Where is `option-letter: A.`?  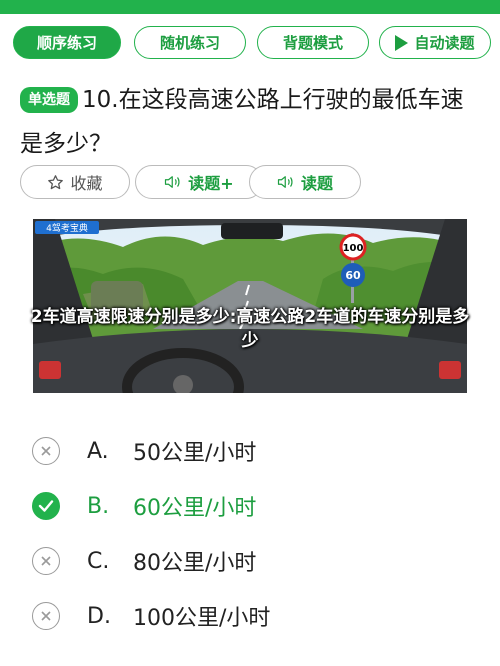 option-letter: A. is located at coordinates (98, 451).